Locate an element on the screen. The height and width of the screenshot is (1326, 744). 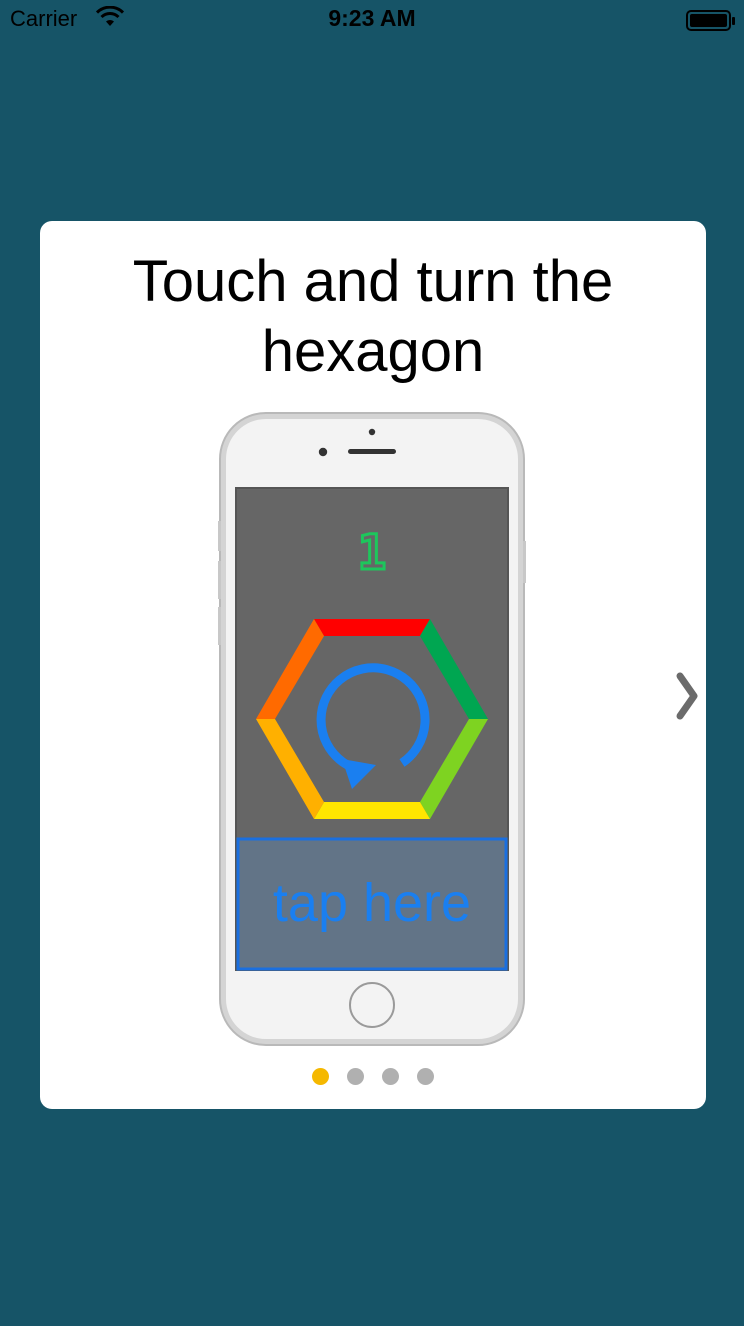
title-line-1: Touch and turn the is located at coordinates (373, 281).